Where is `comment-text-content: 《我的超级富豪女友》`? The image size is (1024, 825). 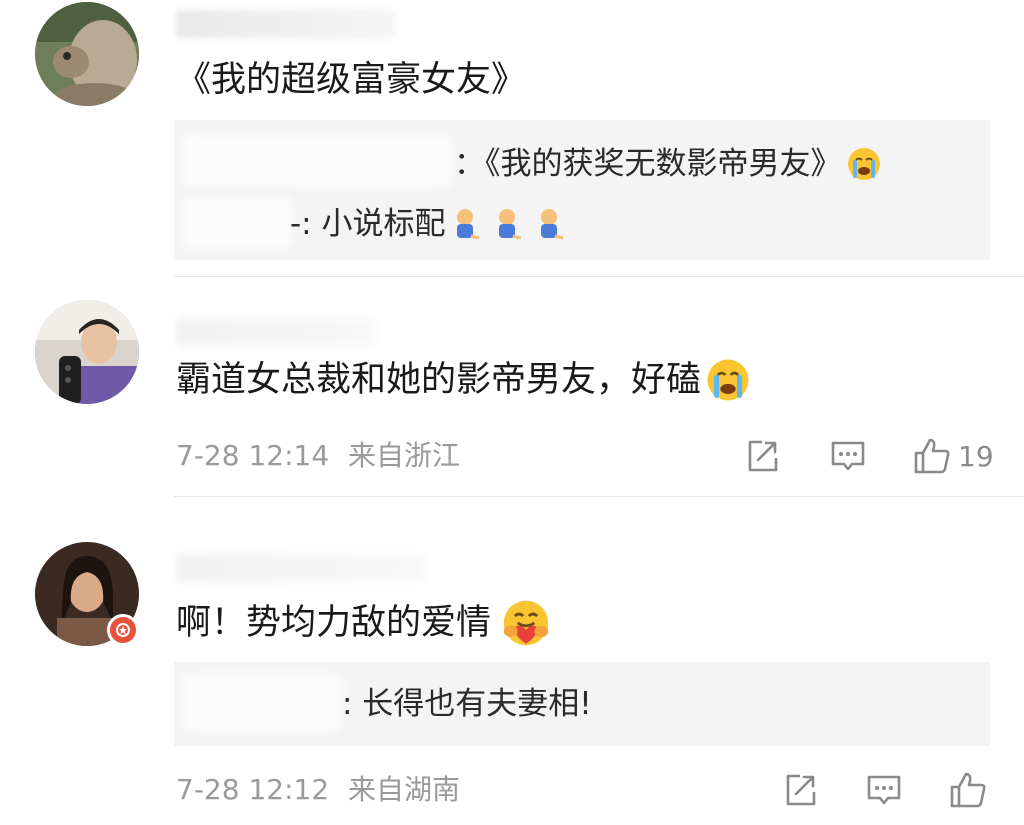 comment-text-content: 《我的超级富豪女友》 is located at coordinates (351, 80).